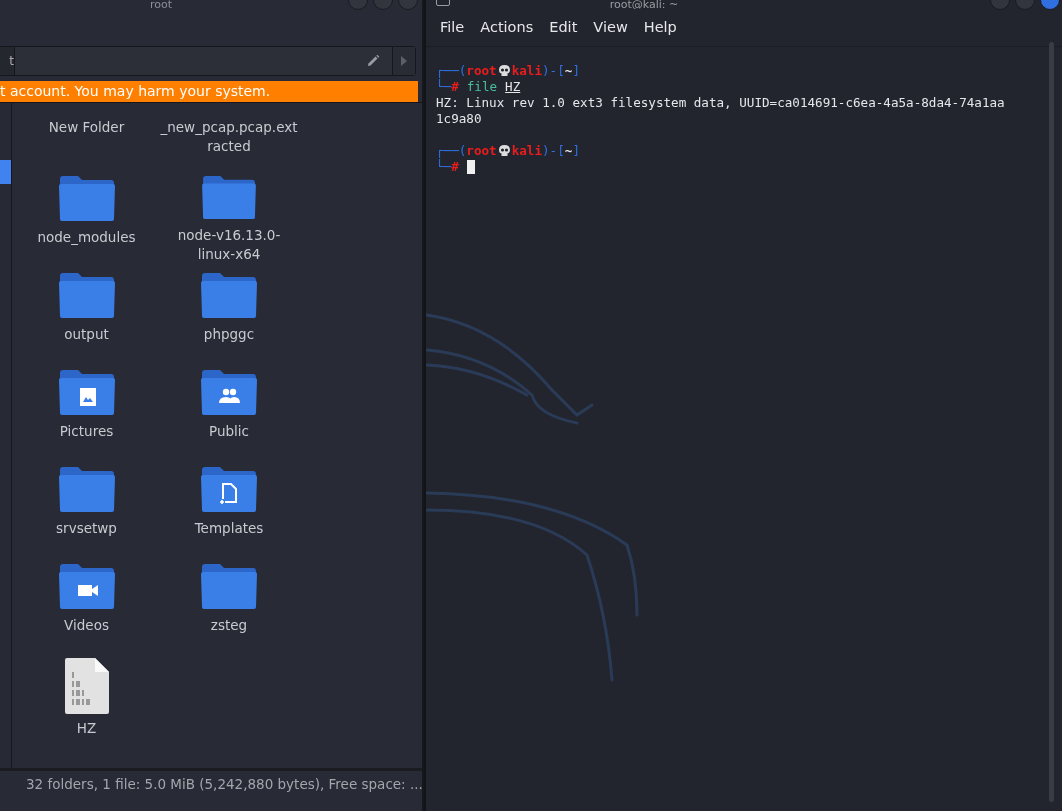 The width and height of the screenshot is (1062, 811). What do you see at coordinates (644, 4) in the screenshot?
I see `window-title: root@kali: ~` at bounding box center [644, 4].